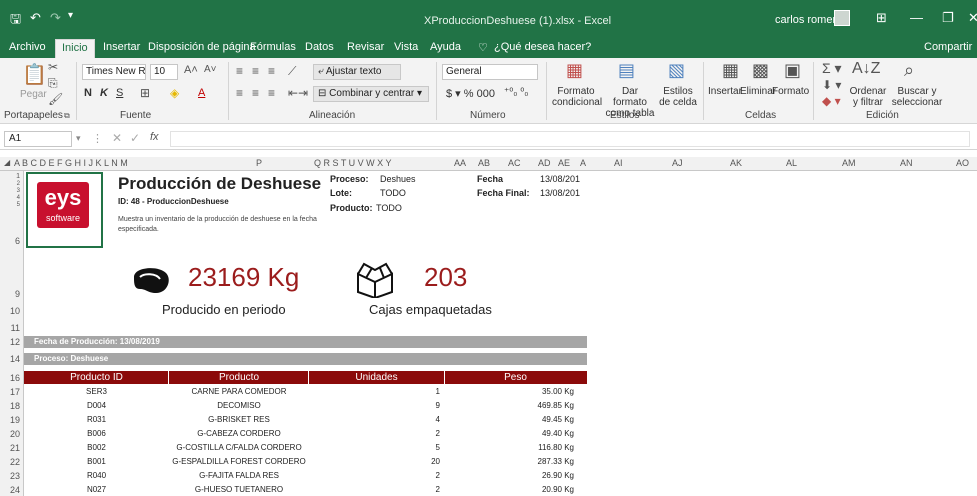 The height and width of the screenshot is (496, 977). What do you see at coordinates (12, 378) in the screenshot?
I see `row-header: 16` at bounding box center [12, 378].